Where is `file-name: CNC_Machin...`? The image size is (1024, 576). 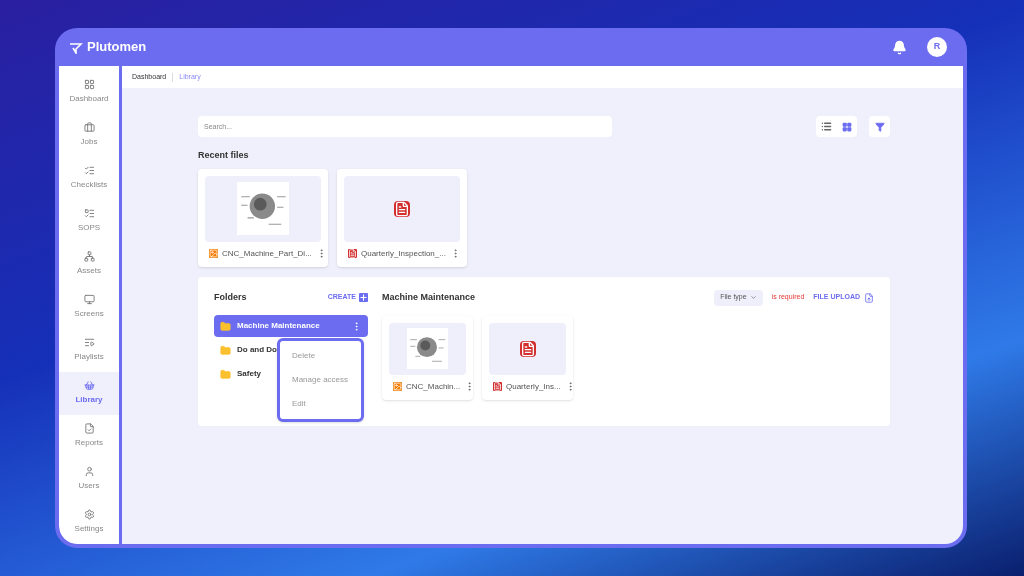
file-name: CNC_Machin... is located at coordinates (433, 386).